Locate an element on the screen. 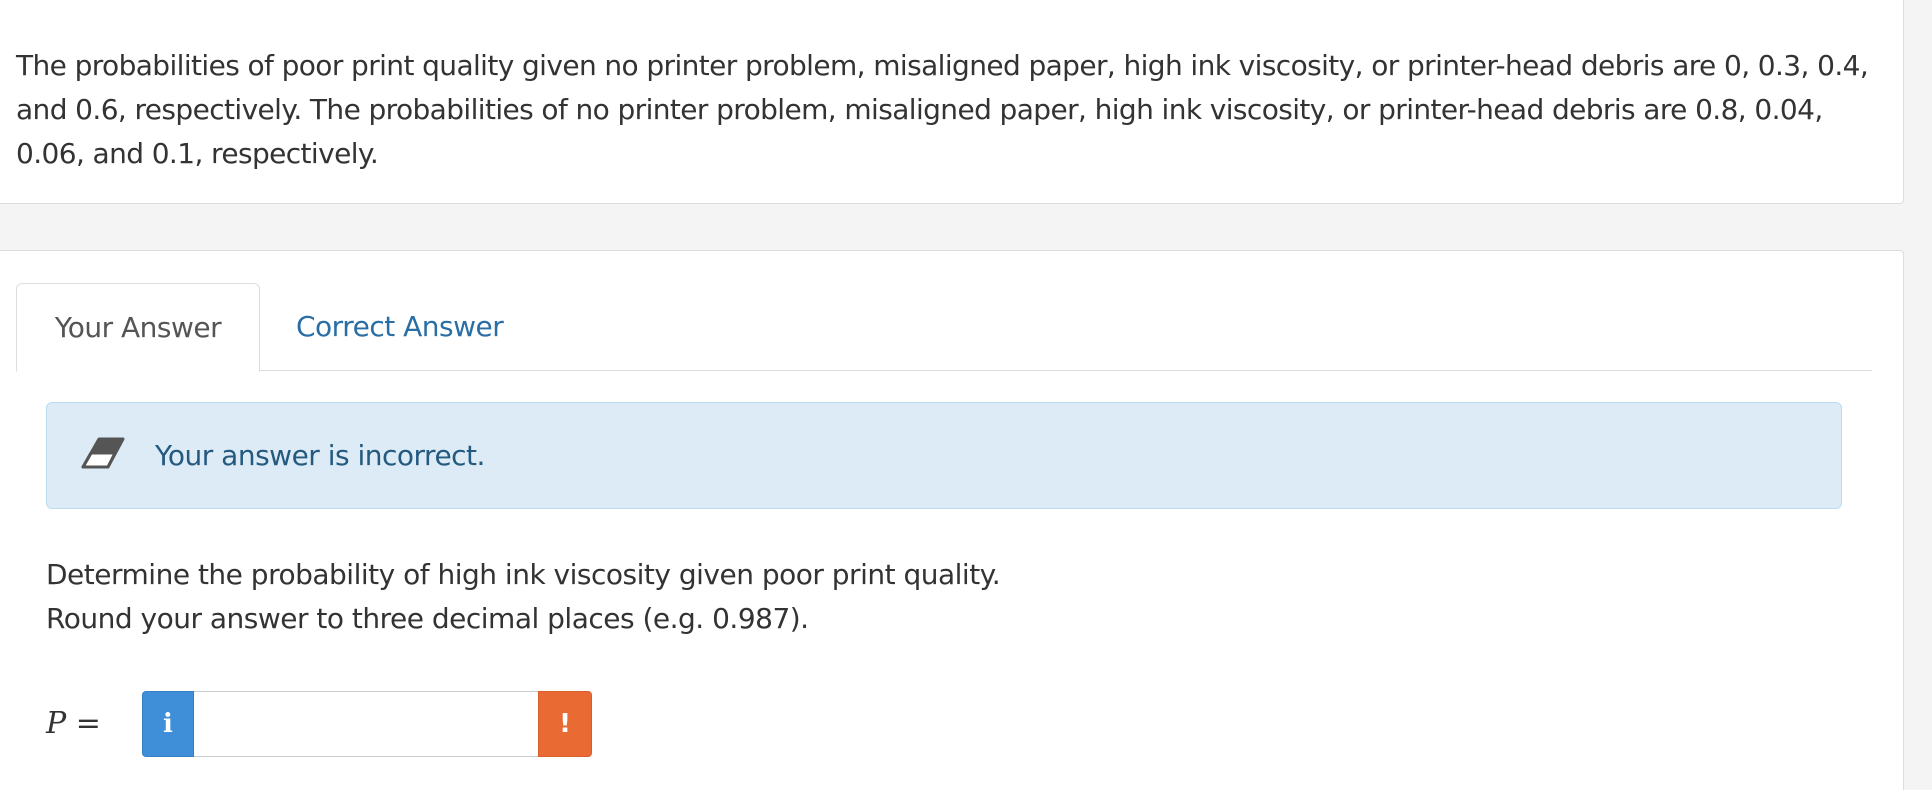 Image resolution: width=1932 pixels, height=790 pixels. tab-your-answer: Your Answer is located at coordinates (138, 327).